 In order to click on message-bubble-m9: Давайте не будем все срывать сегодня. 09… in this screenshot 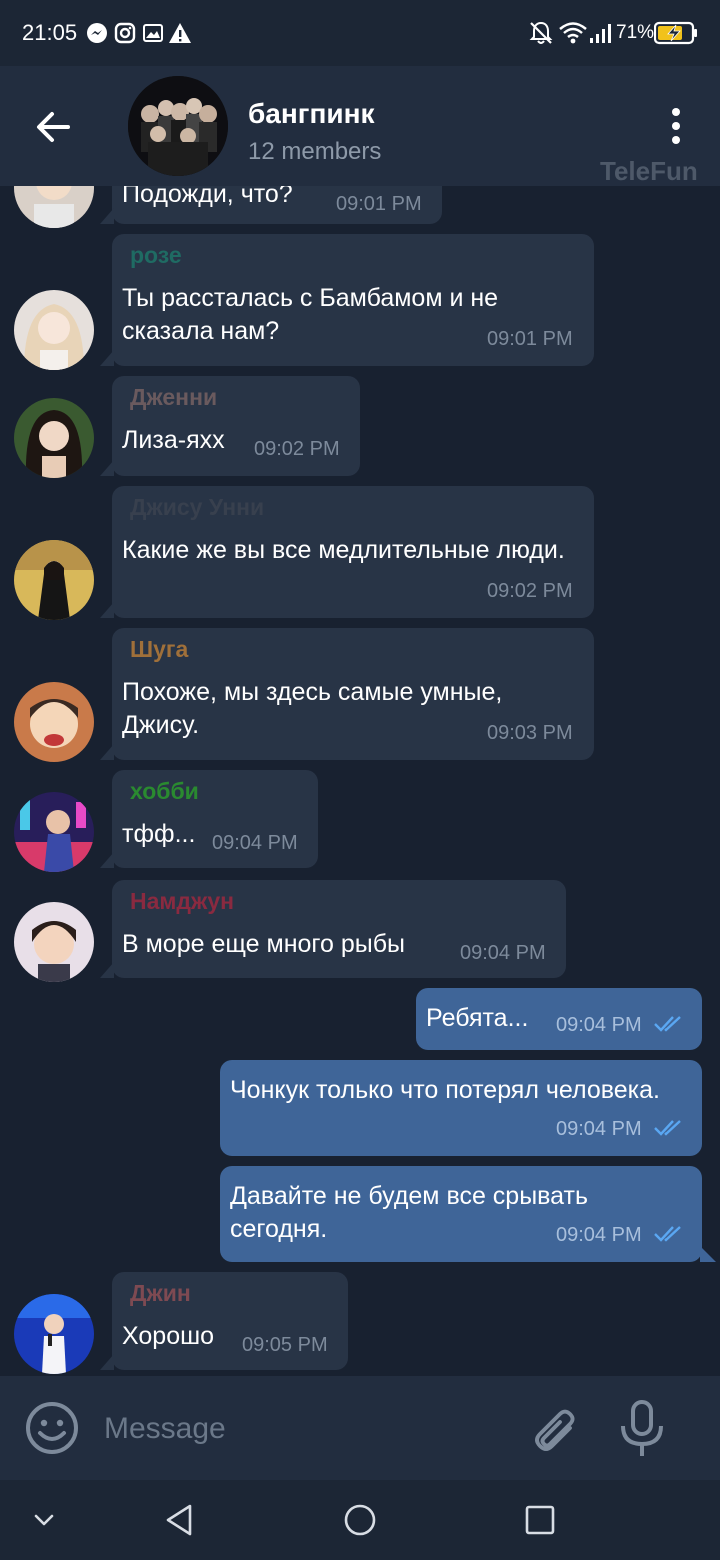, I will do `click(468, 1214)`.